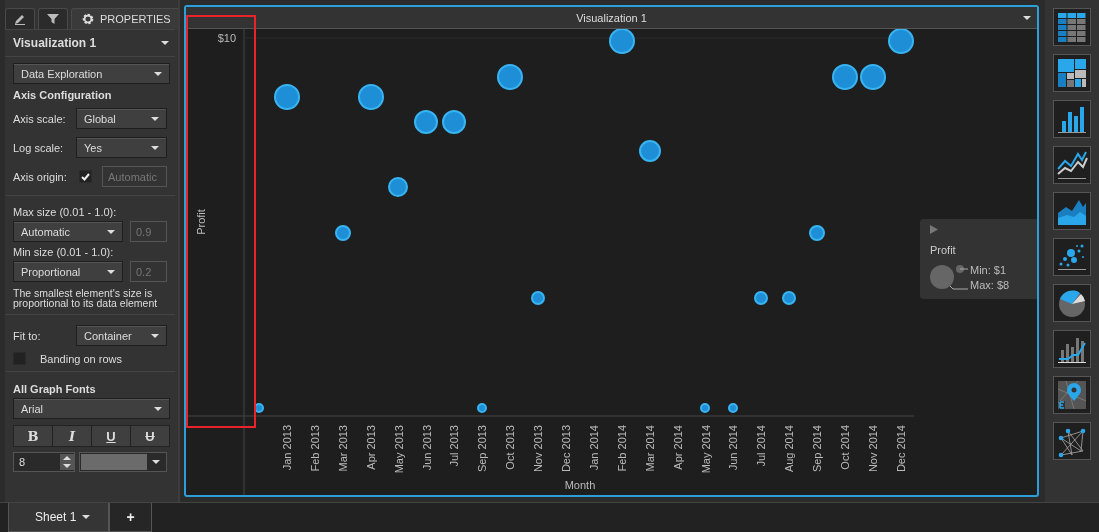  What do you see at coordinates (789, 449) in the screenshot?
I see `axis-tick-label: Aug 2014` at bounding box center [789, 449].